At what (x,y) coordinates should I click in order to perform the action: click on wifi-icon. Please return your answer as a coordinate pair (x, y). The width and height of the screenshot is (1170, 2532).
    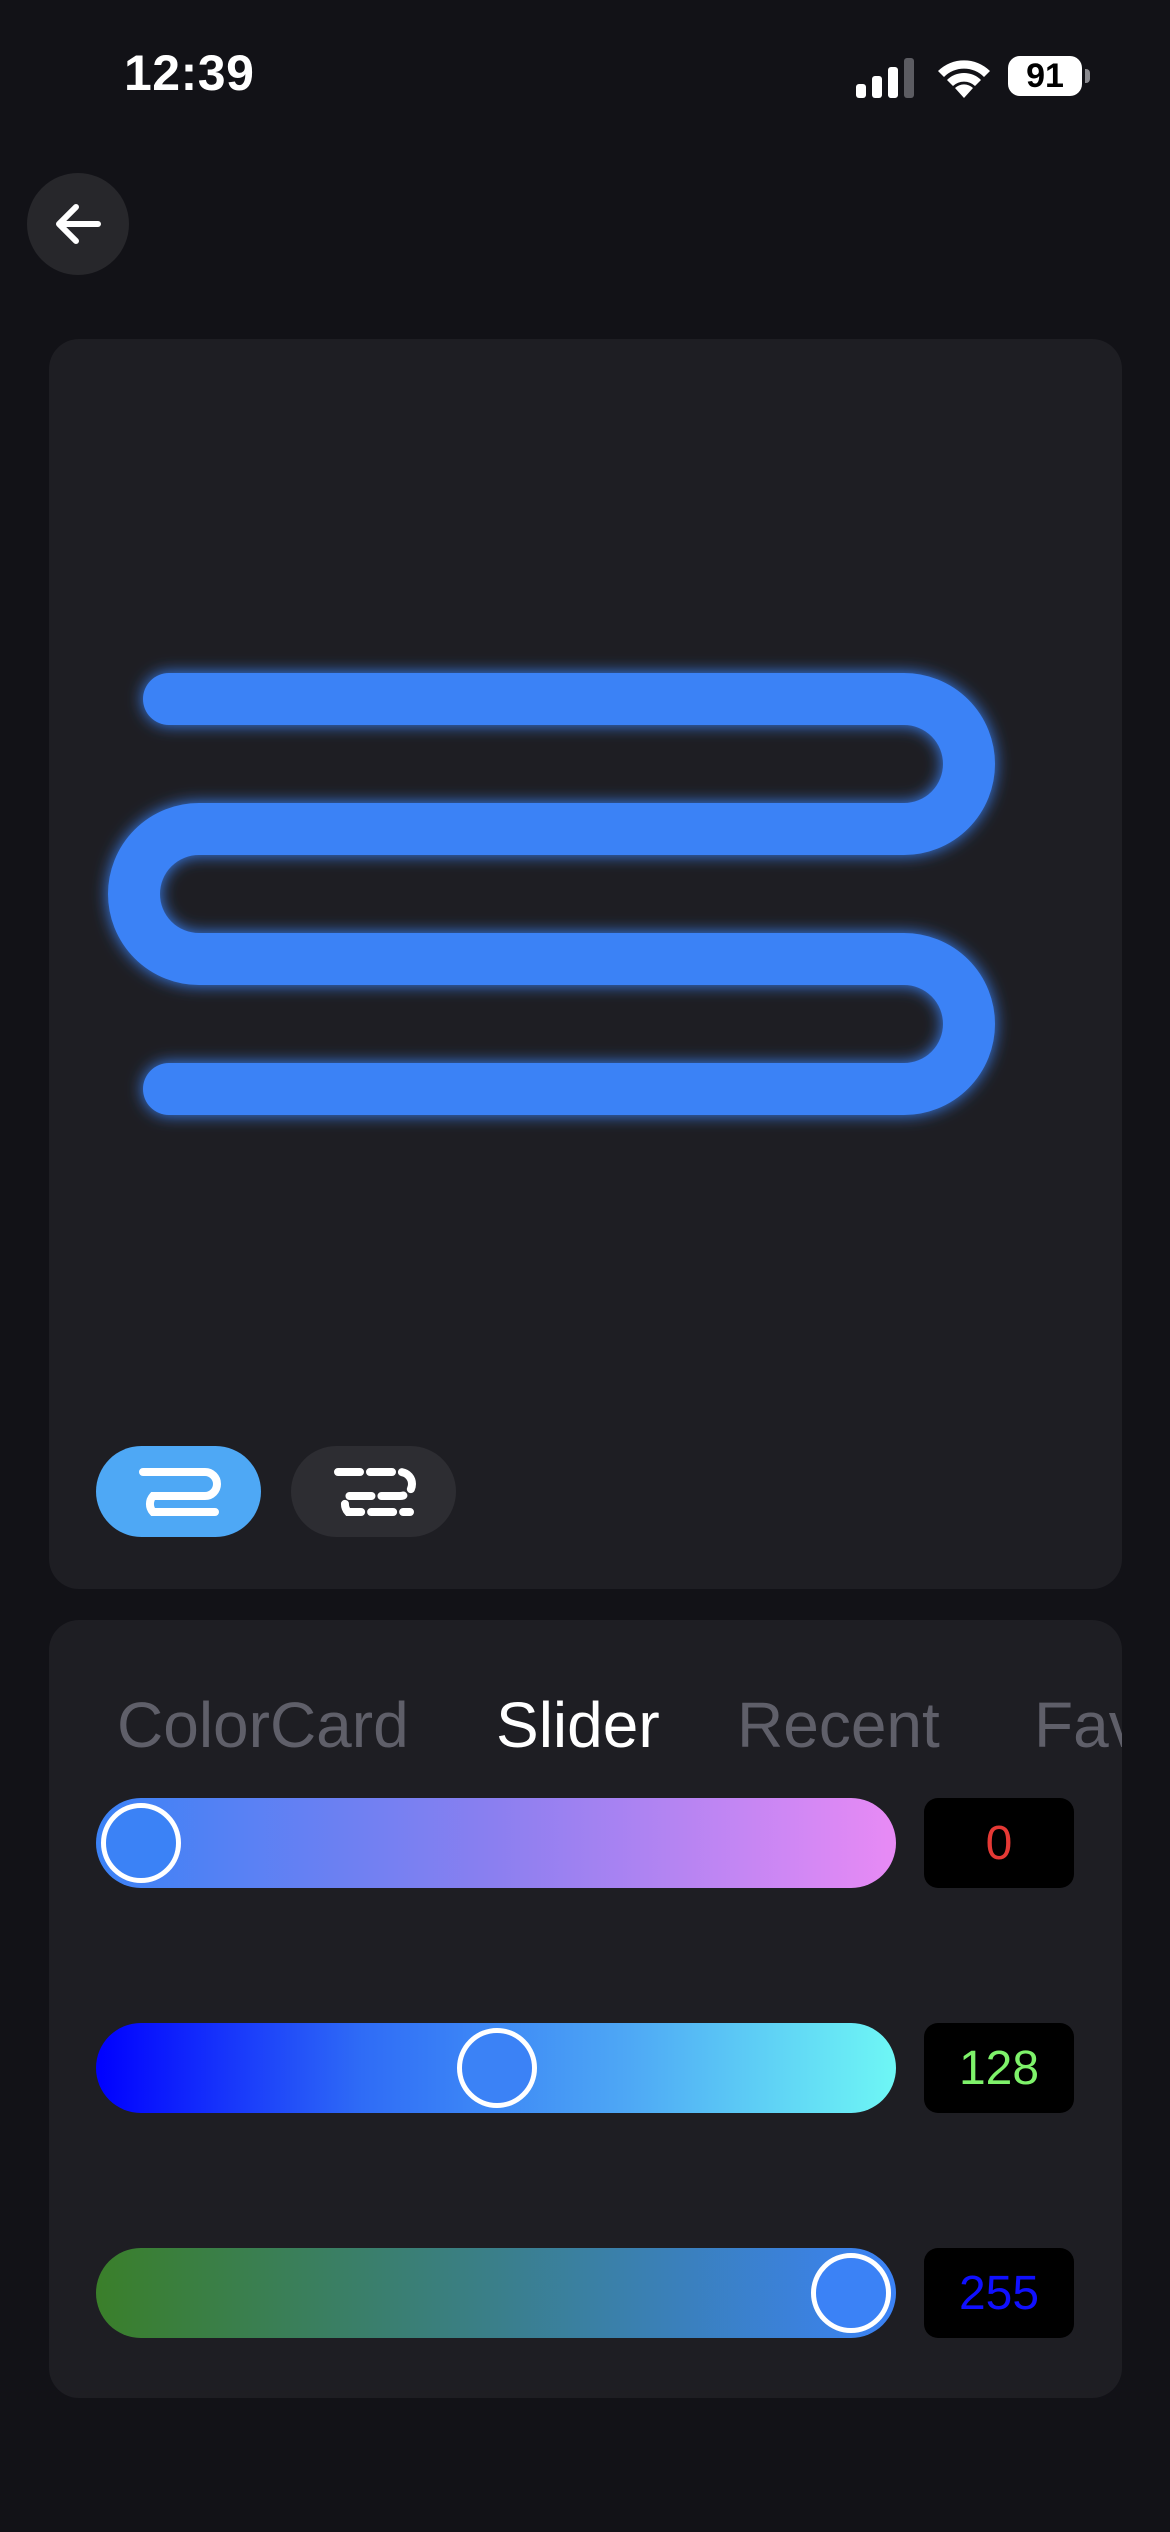
    Looking at the image, I should click on (964, 79).